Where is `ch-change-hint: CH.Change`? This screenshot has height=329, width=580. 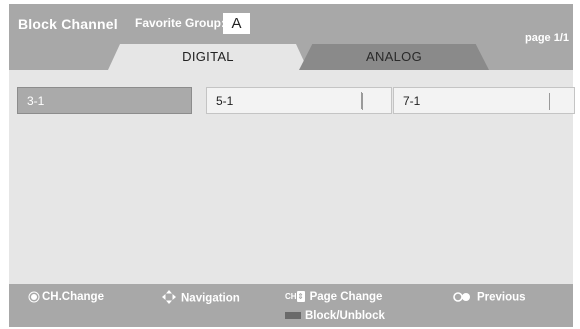 ch-change-hint: CH.Change is located at coordinates (67, 297).